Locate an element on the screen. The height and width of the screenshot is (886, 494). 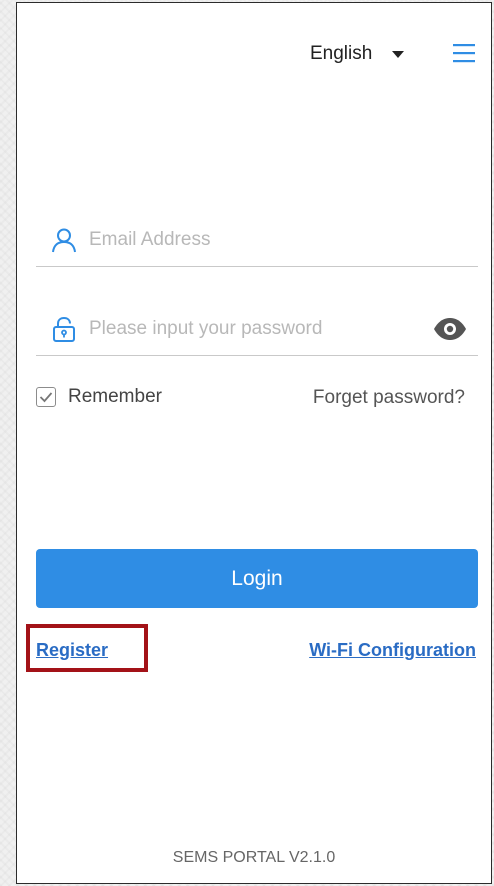
password-field is located at coordinates (257, 332).